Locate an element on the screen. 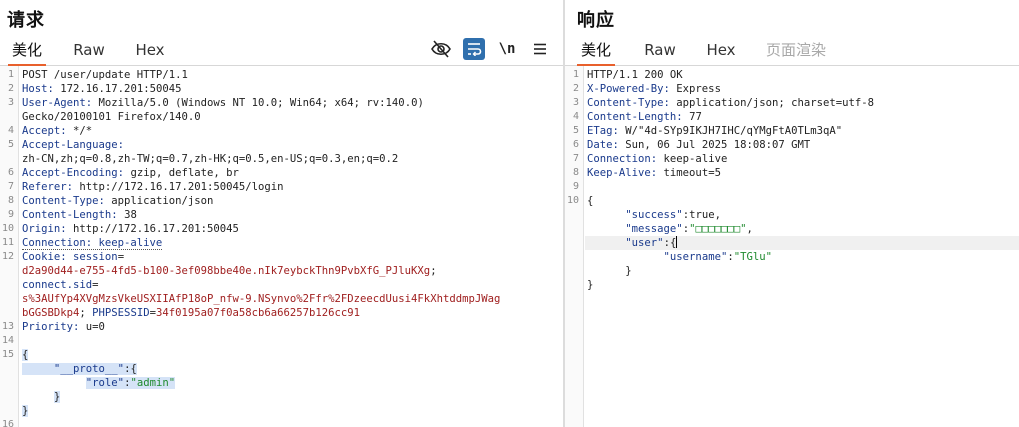 Image resolution: width=1019 pixels, height=427 pixels. code-token: , is located at coordinates (749, 229).